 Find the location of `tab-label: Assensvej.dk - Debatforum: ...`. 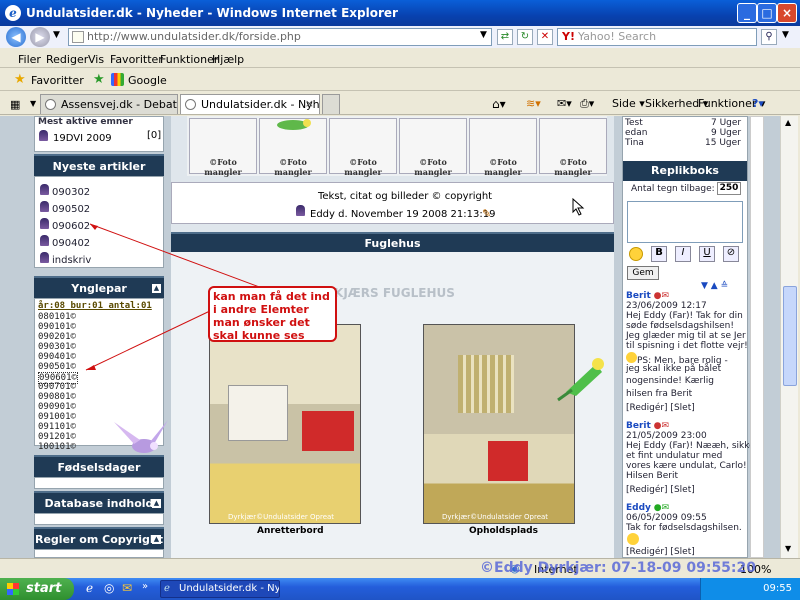

tab-label: Assensvej.dk - Debatforum: ... is located at coordinates (119, 104).